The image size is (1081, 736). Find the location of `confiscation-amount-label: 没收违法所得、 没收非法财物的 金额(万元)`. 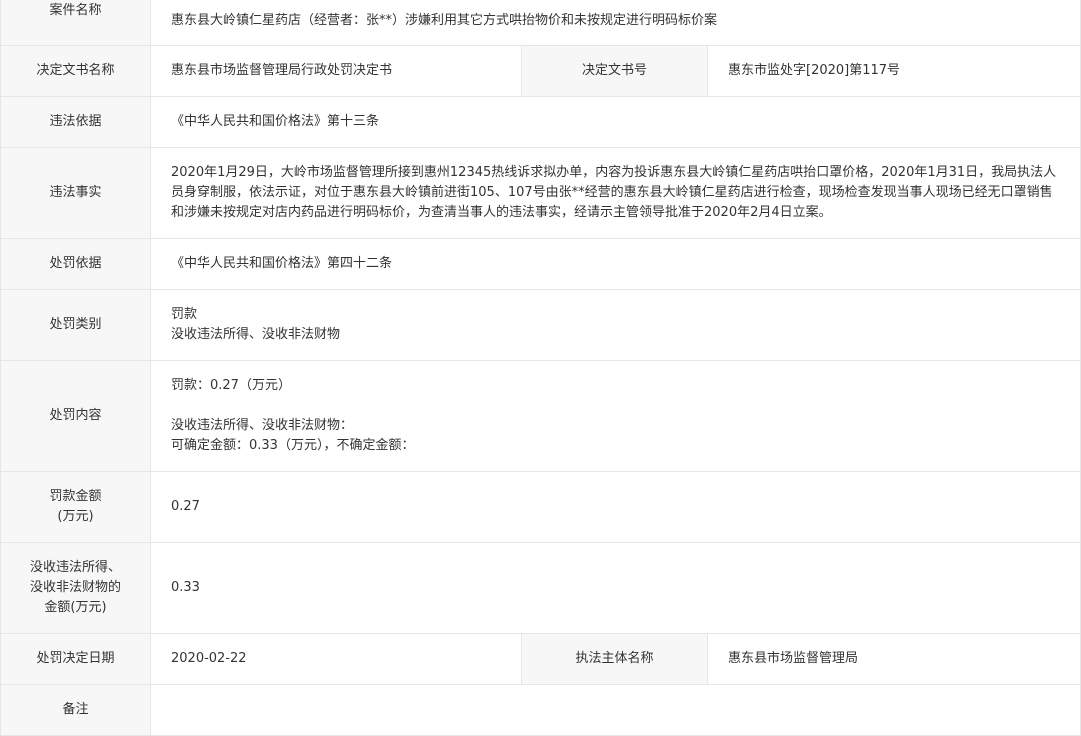

confiscation-amount-label: 没收违法所得、 没收非法财物的 金额(万元) is located at coordinates (75, 588).